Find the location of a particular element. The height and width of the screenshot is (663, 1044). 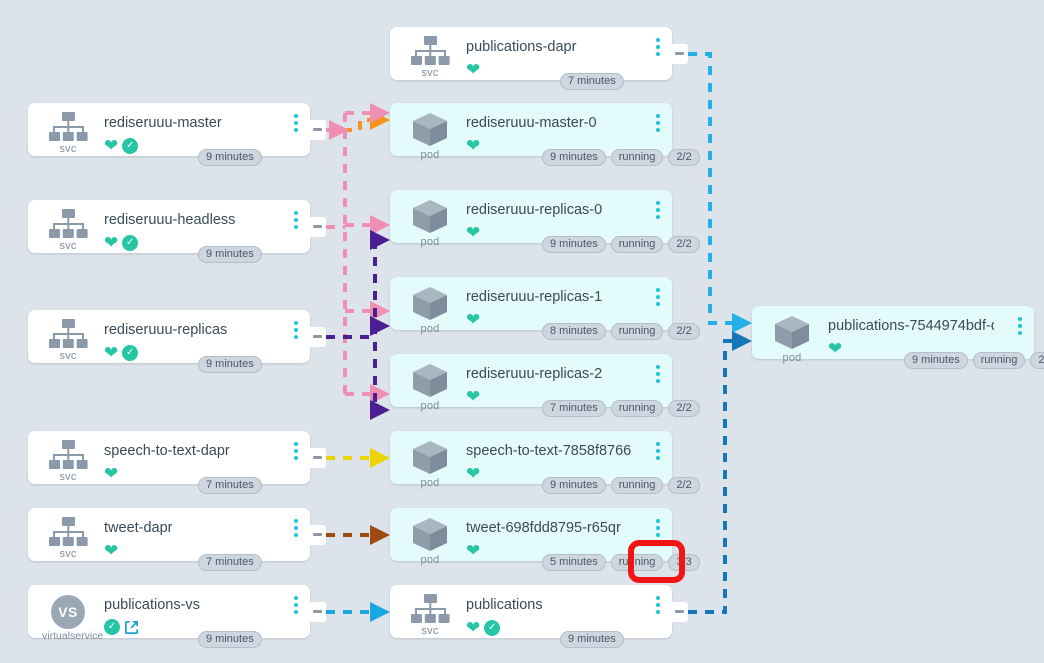

graph-node-speech-to-text-dapr: svc speech-to-text-dapr ❤ is located at coordinates (177, 457).